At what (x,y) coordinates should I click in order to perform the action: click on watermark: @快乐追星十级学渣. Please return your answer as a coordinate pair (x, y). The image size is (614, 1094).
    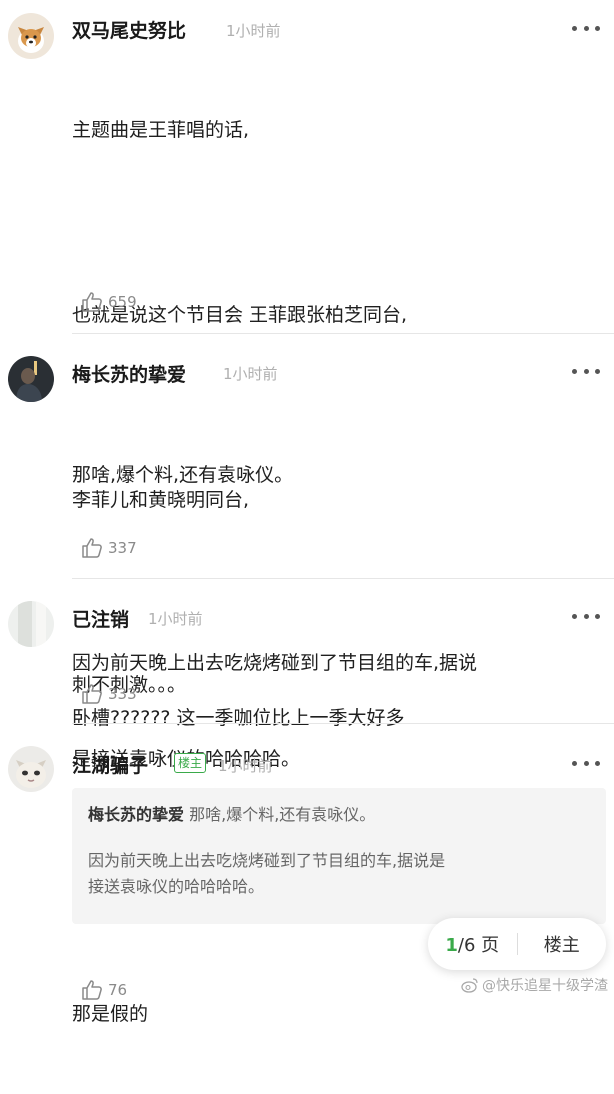
    Looking at the image, I should click on (534, 985).